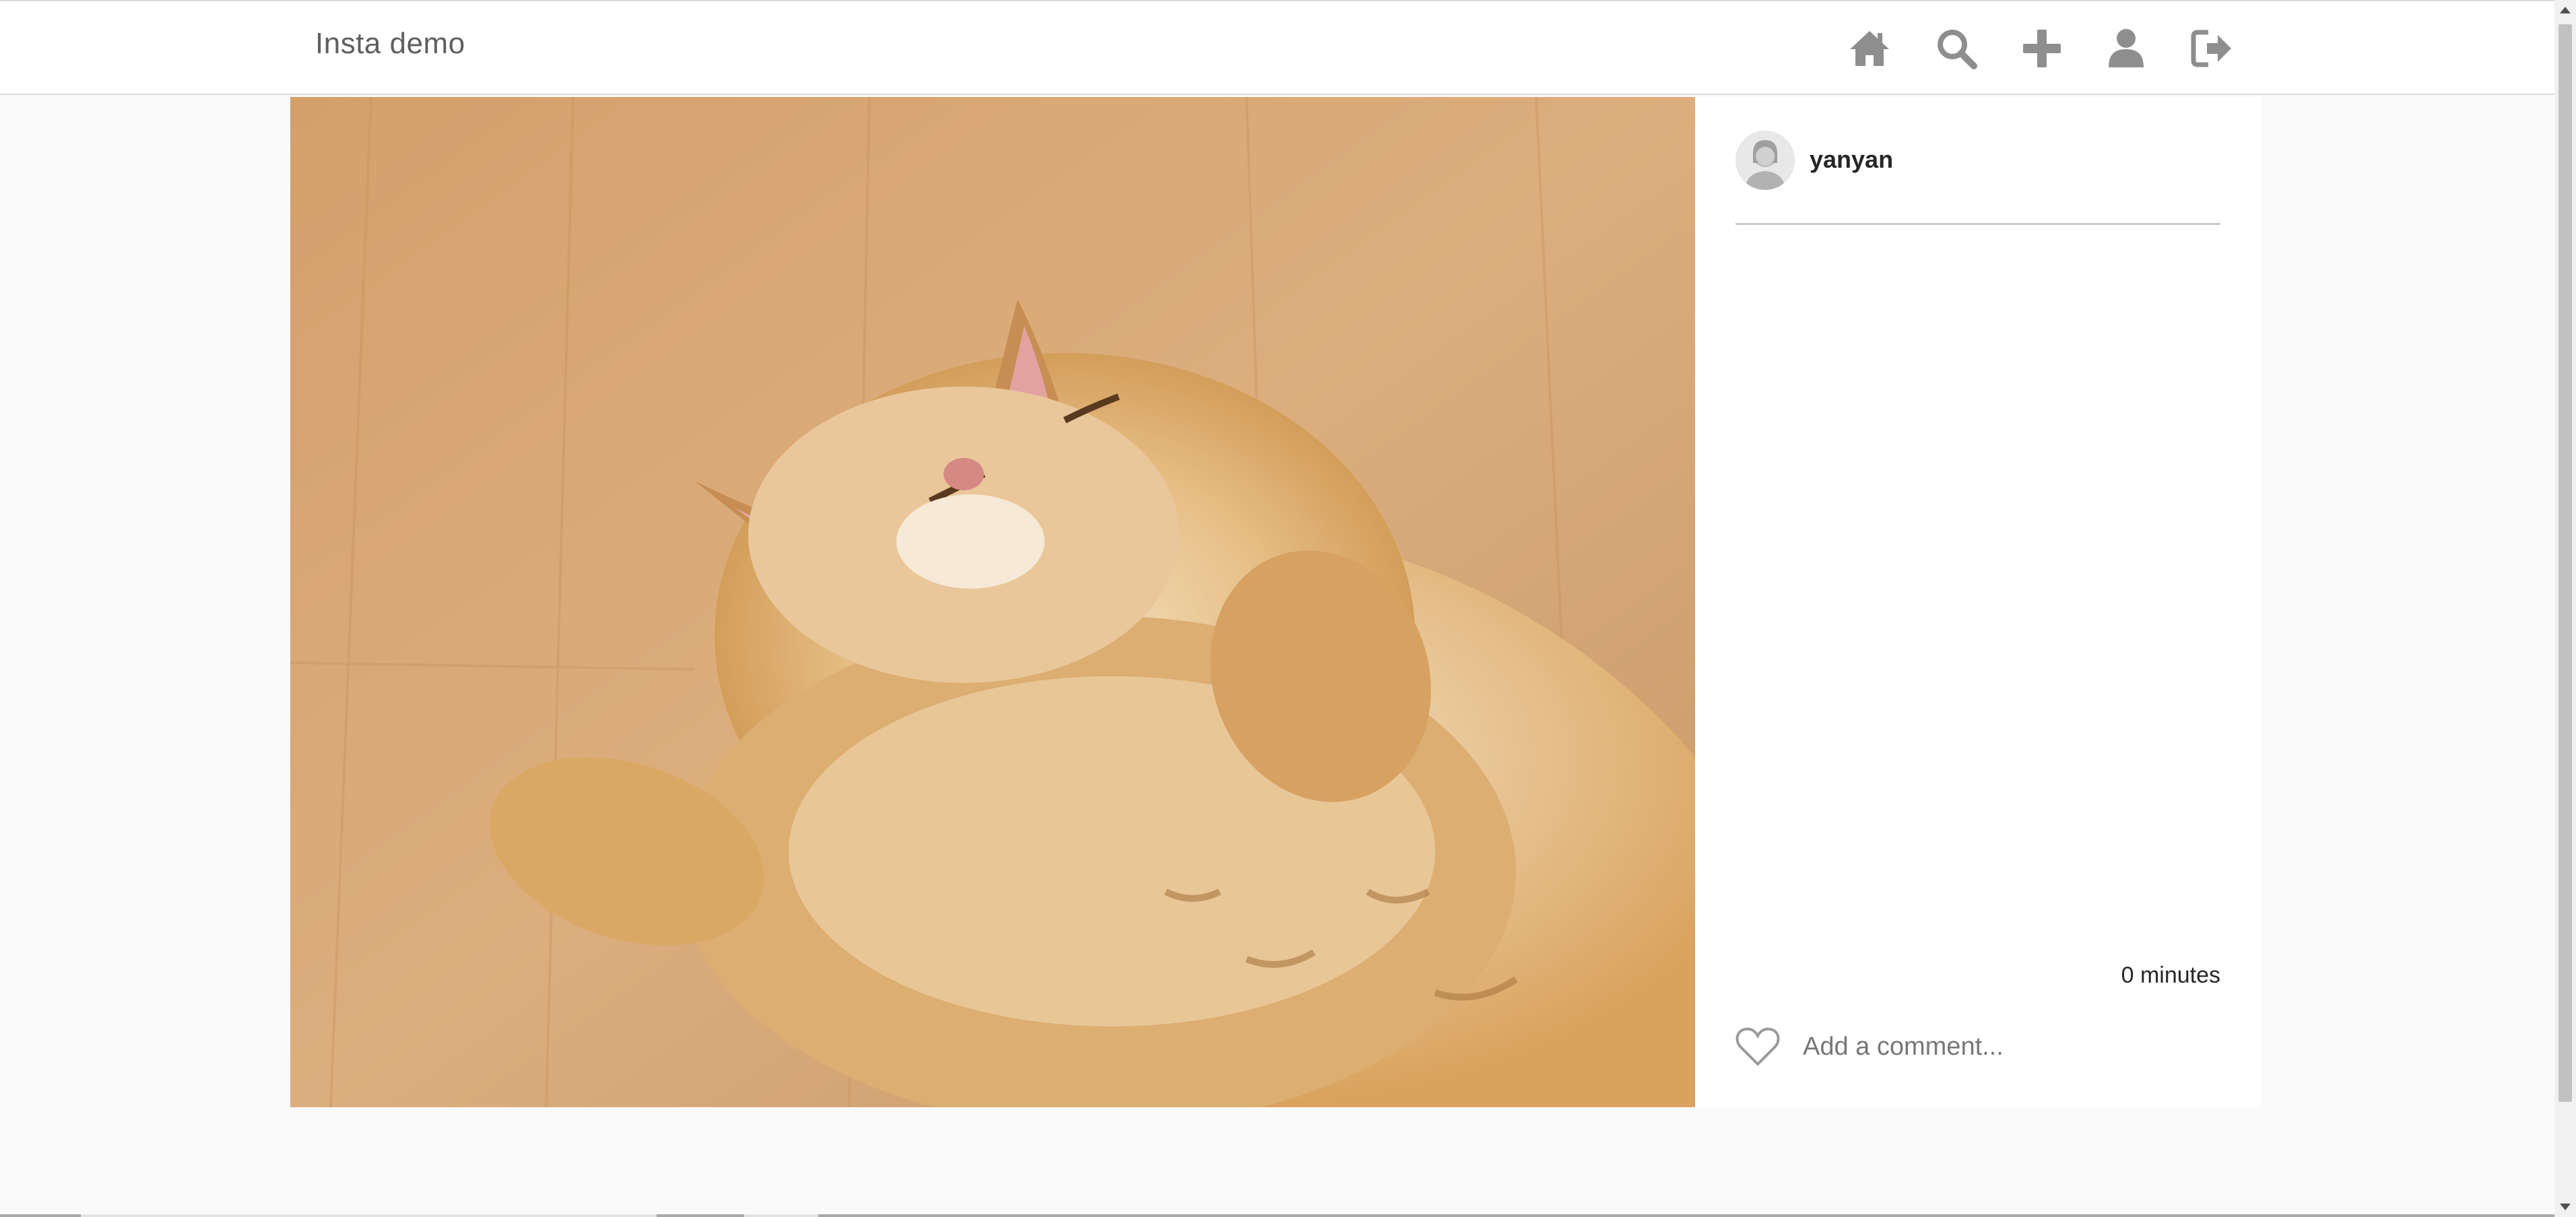 Image resolution: width=2576 pixels, height=1217 pixels. What do you see at coordinates (1765, 160) in the screenshot?
I see `user-avatar-icon` at bounding box center [1765, 160].